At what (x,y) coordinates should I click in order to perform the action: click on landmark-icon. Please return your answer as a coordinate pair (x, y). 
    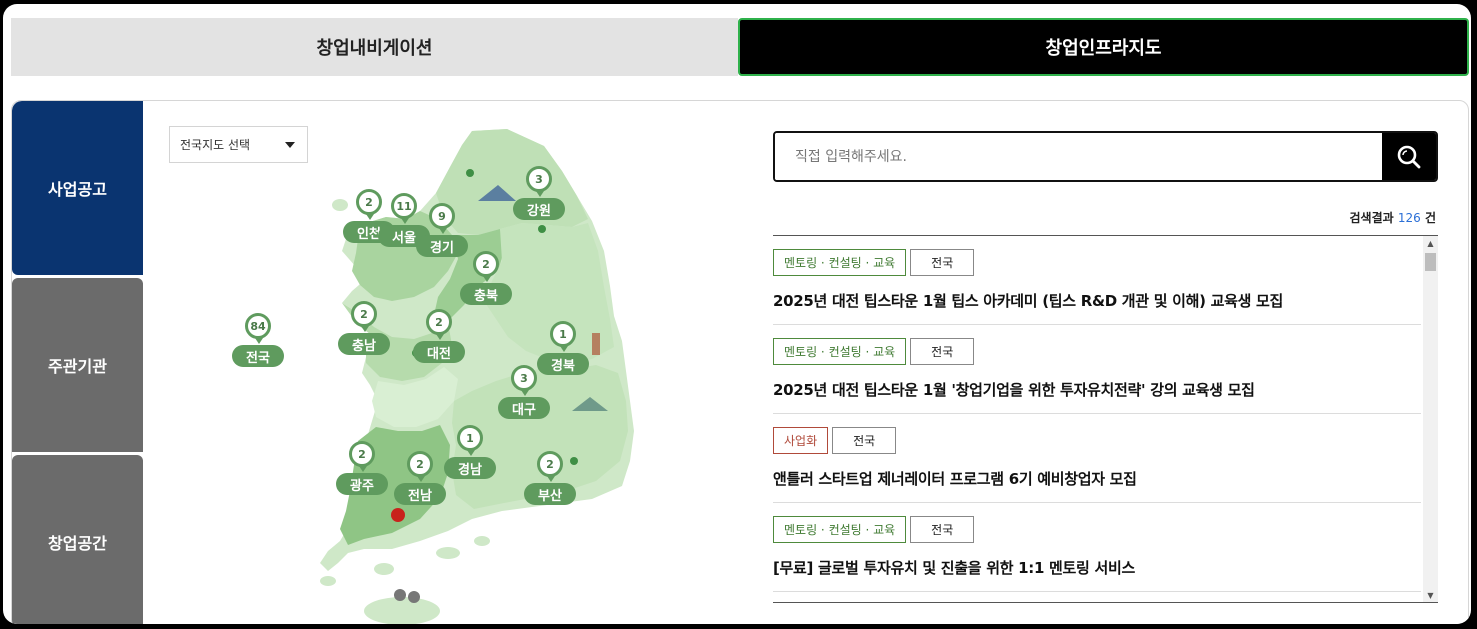
    Looking at the image, I should click on (398, 515).